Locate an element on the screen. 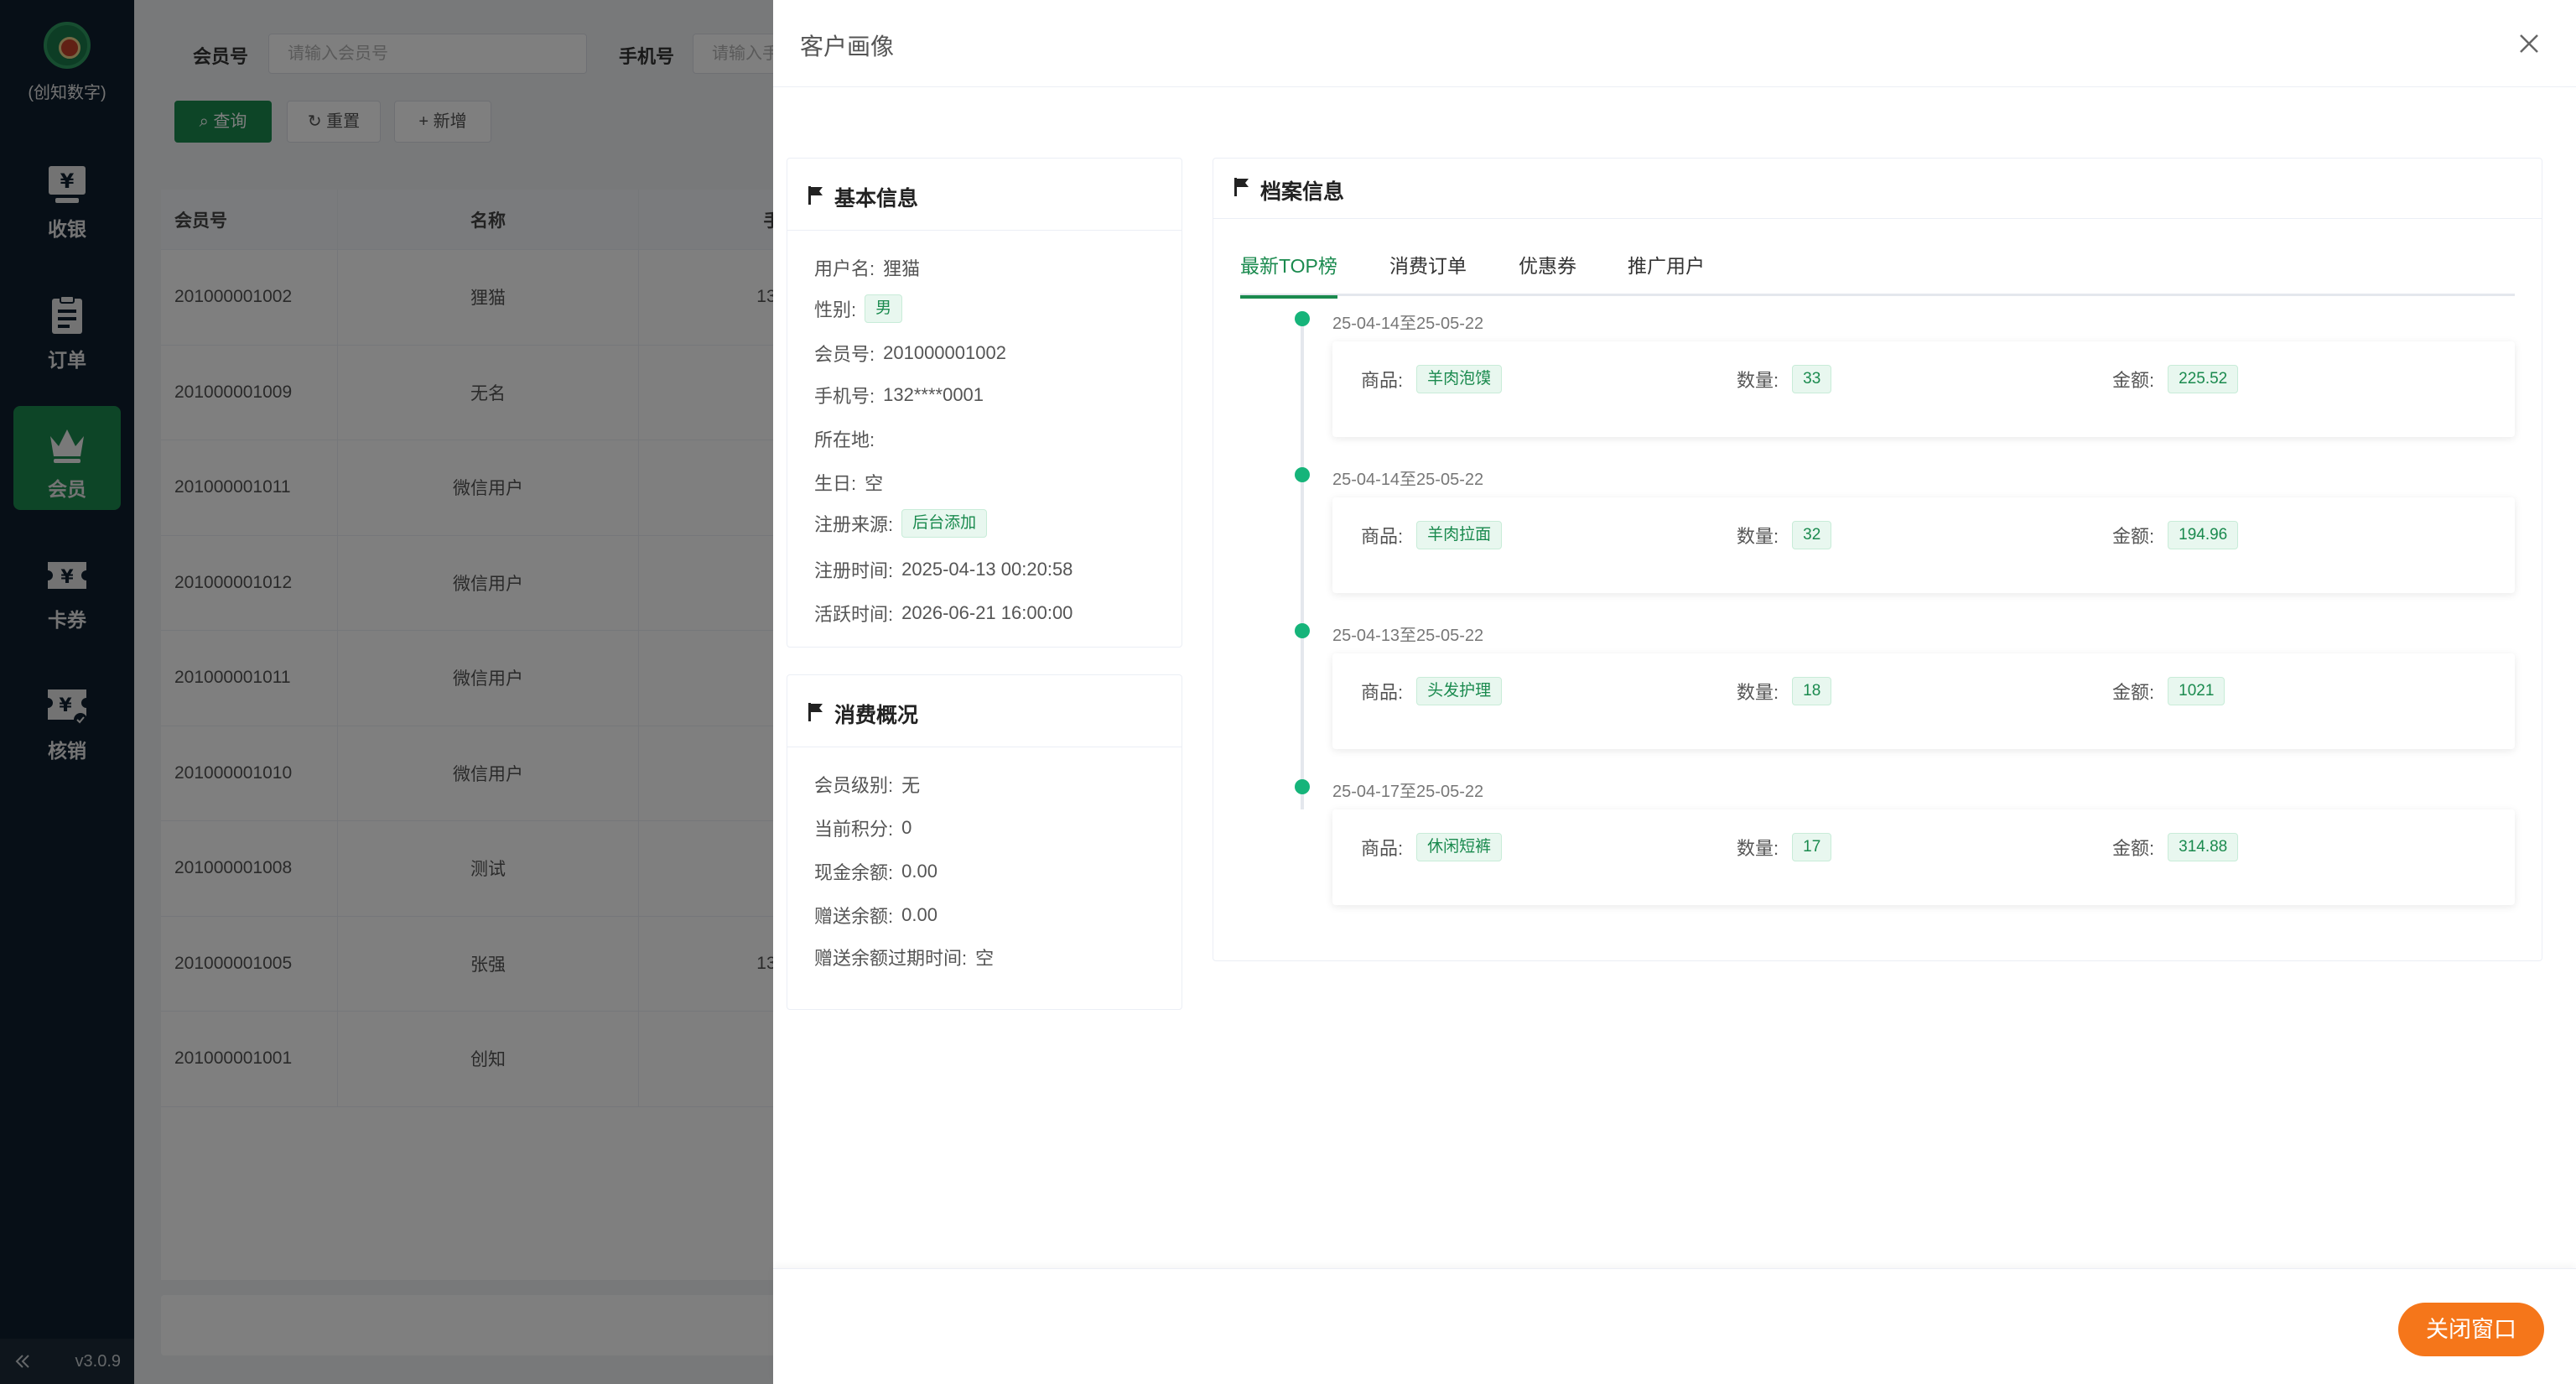 Image resolution: width=2576 pixels, height=1384 pixels. gender-label: 性别: is located at coordinates (835, 309).